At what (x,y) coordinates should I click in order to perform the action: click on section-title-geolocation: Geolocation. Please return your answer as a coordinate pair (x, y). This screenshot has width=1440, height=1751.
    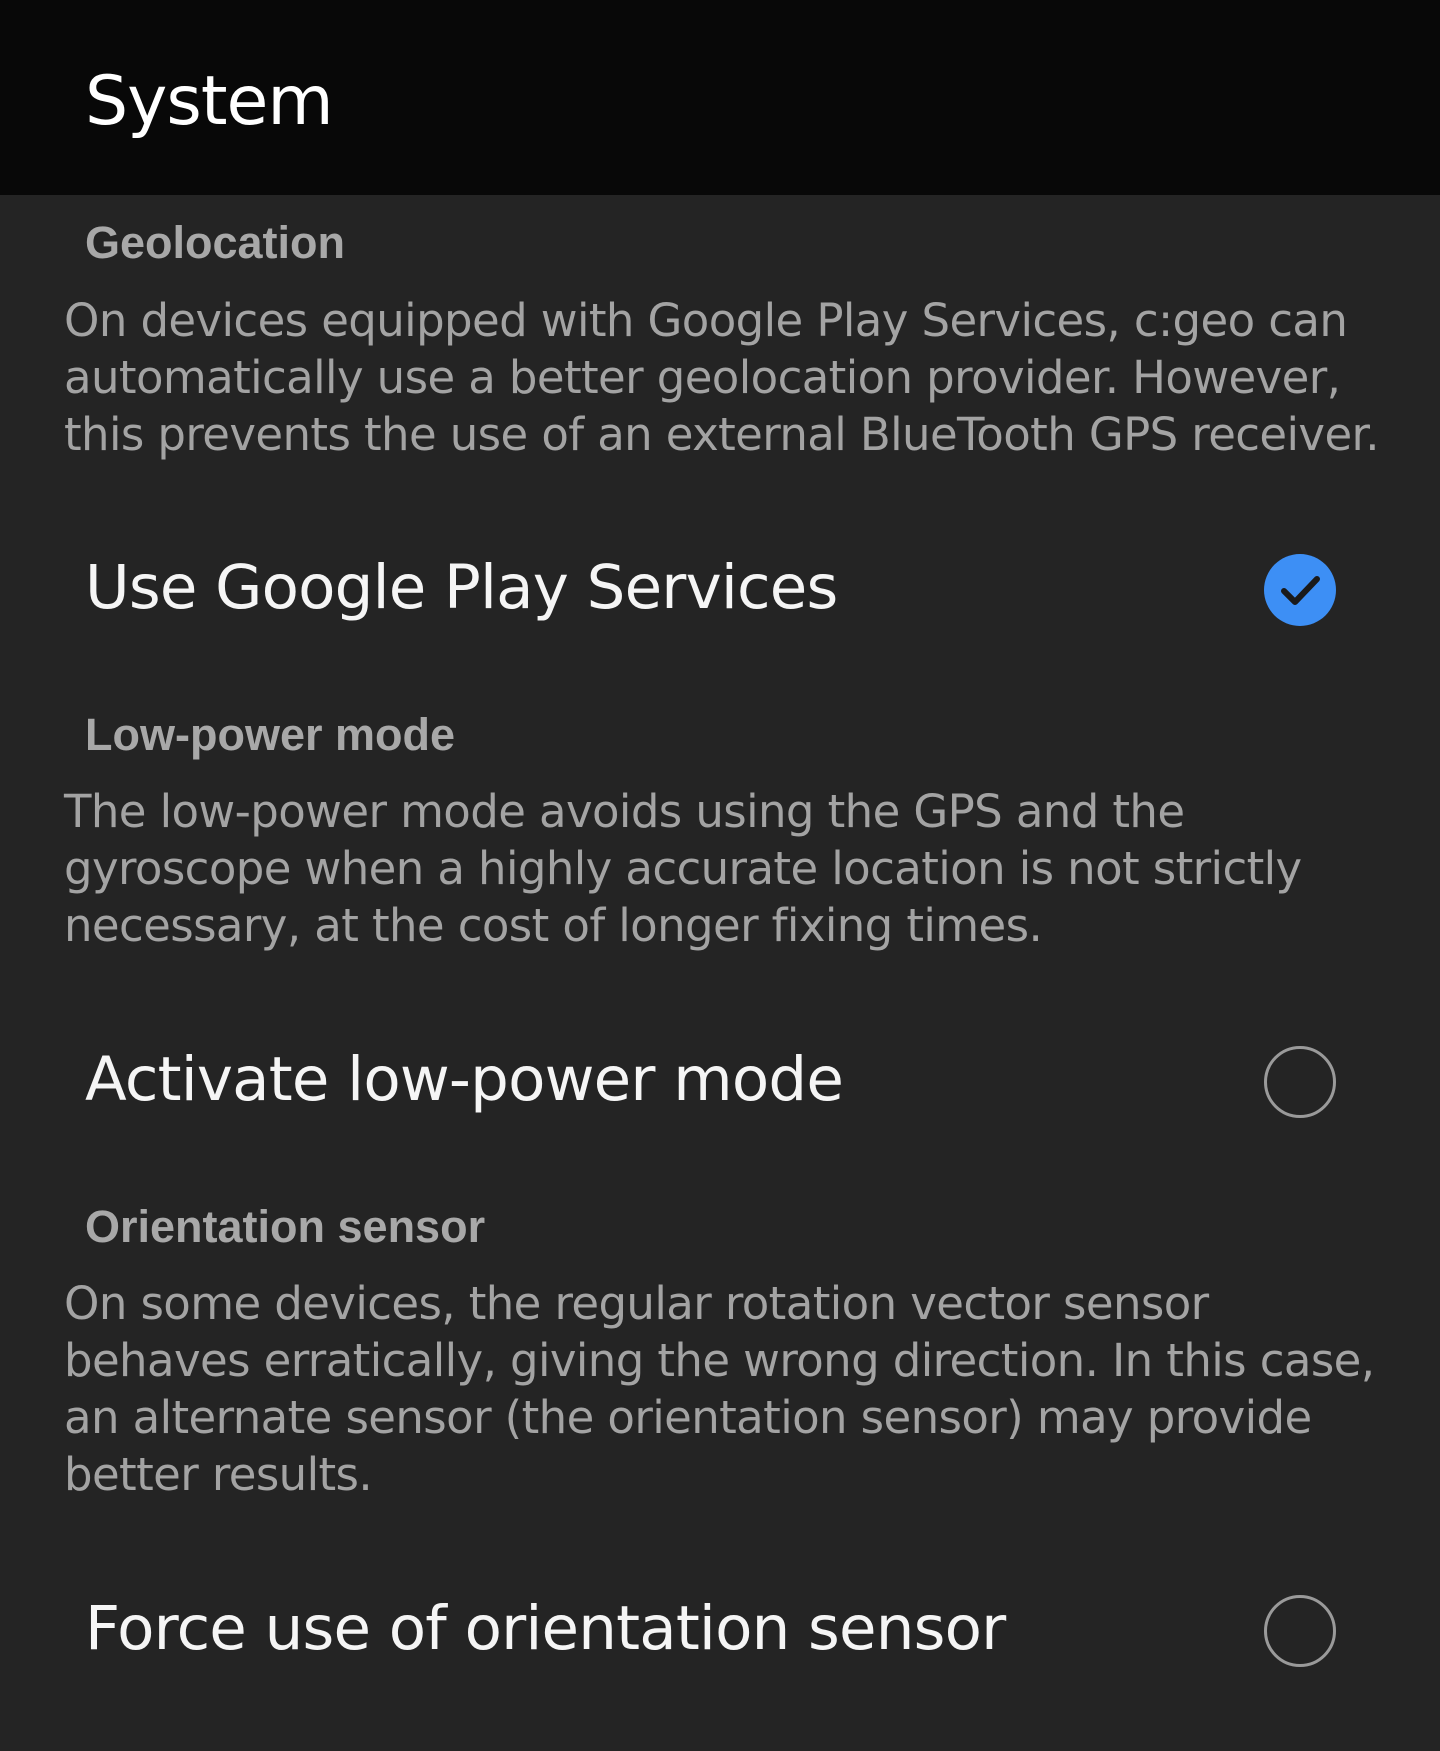
    Looking at the image, I should click on (215, 242).